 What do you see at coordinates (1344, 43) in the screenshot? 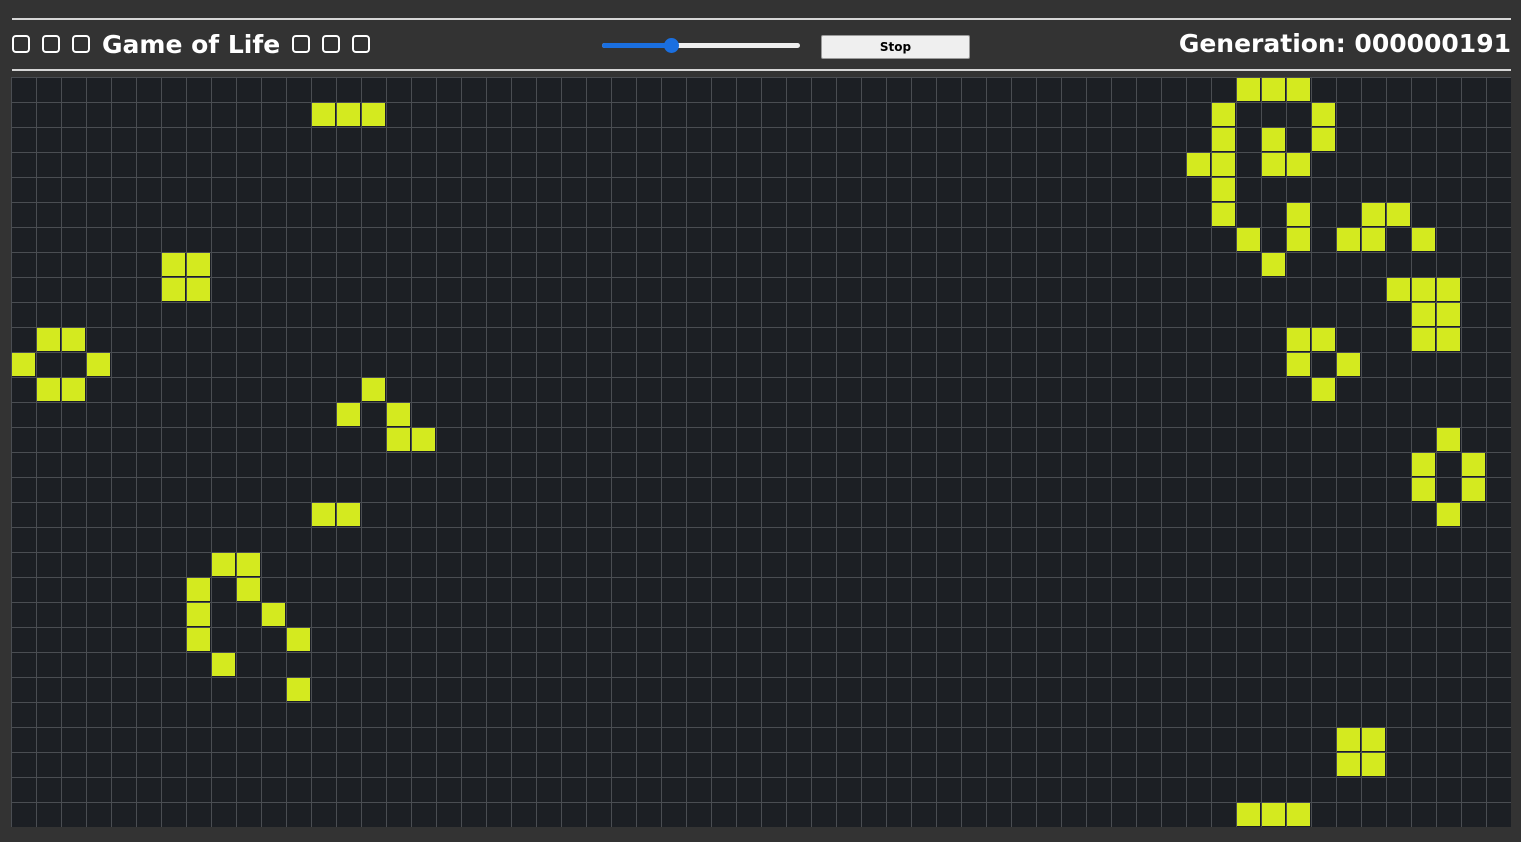
I see `generation-counter: Generation: 000000191` at bounding box center [1344, 43].